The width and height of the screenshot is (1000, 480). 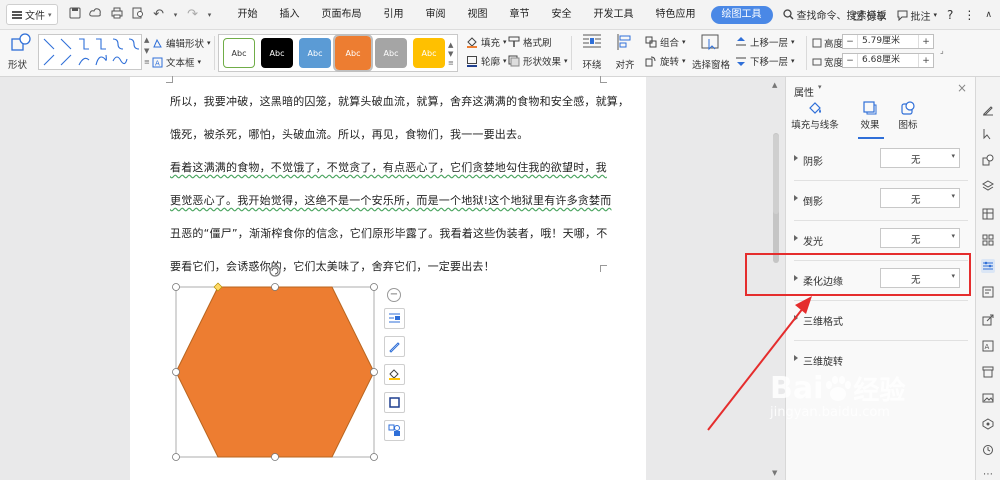 I want to click on width-value: 6.68厘米, so click(x=888, y=60).